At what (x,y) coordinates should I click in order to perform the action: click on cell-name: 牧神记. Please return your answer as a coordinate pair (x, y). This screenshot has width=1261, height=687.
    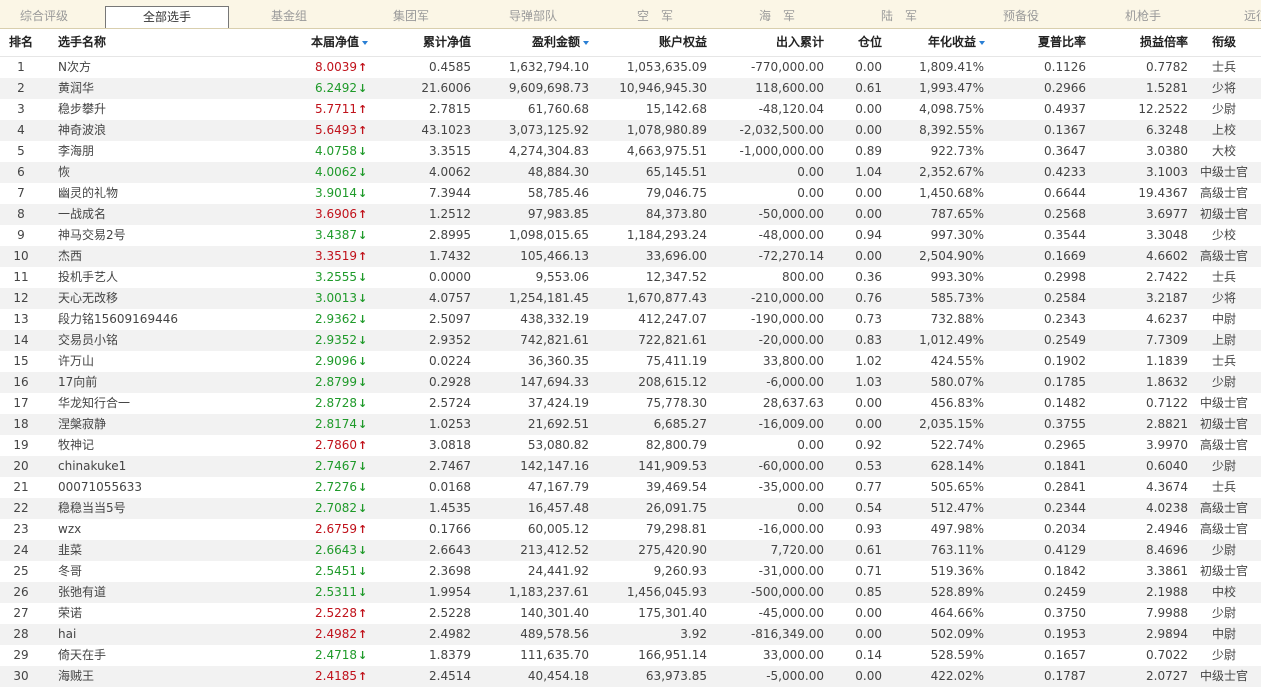
    Looking at the image, I should click on (158, 445).